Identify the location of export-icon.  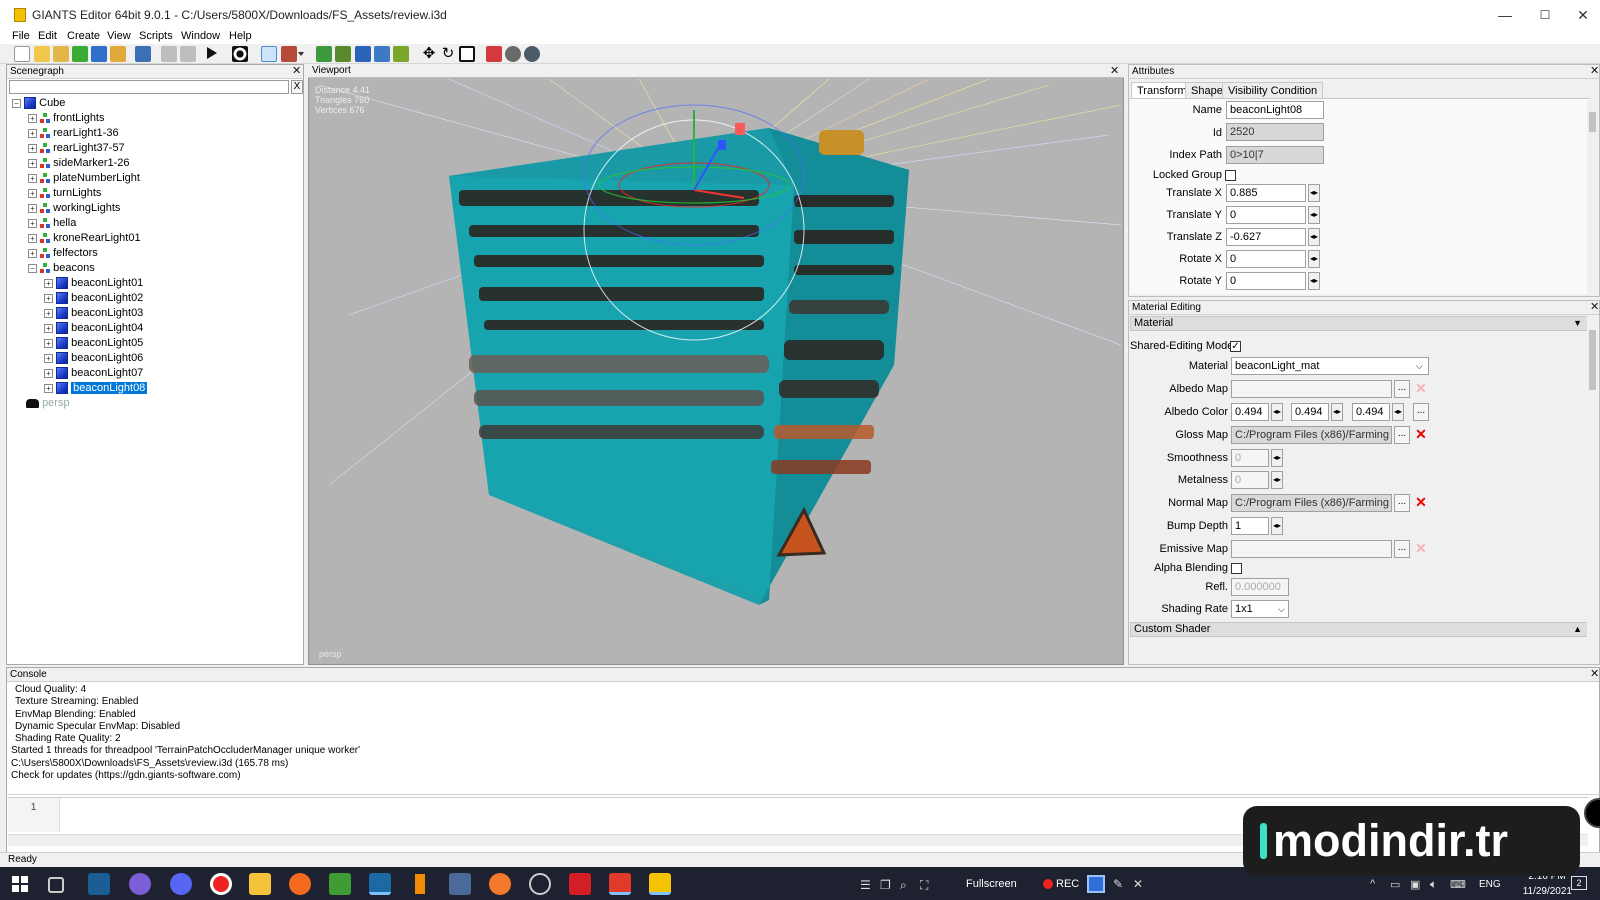
(118, 54).